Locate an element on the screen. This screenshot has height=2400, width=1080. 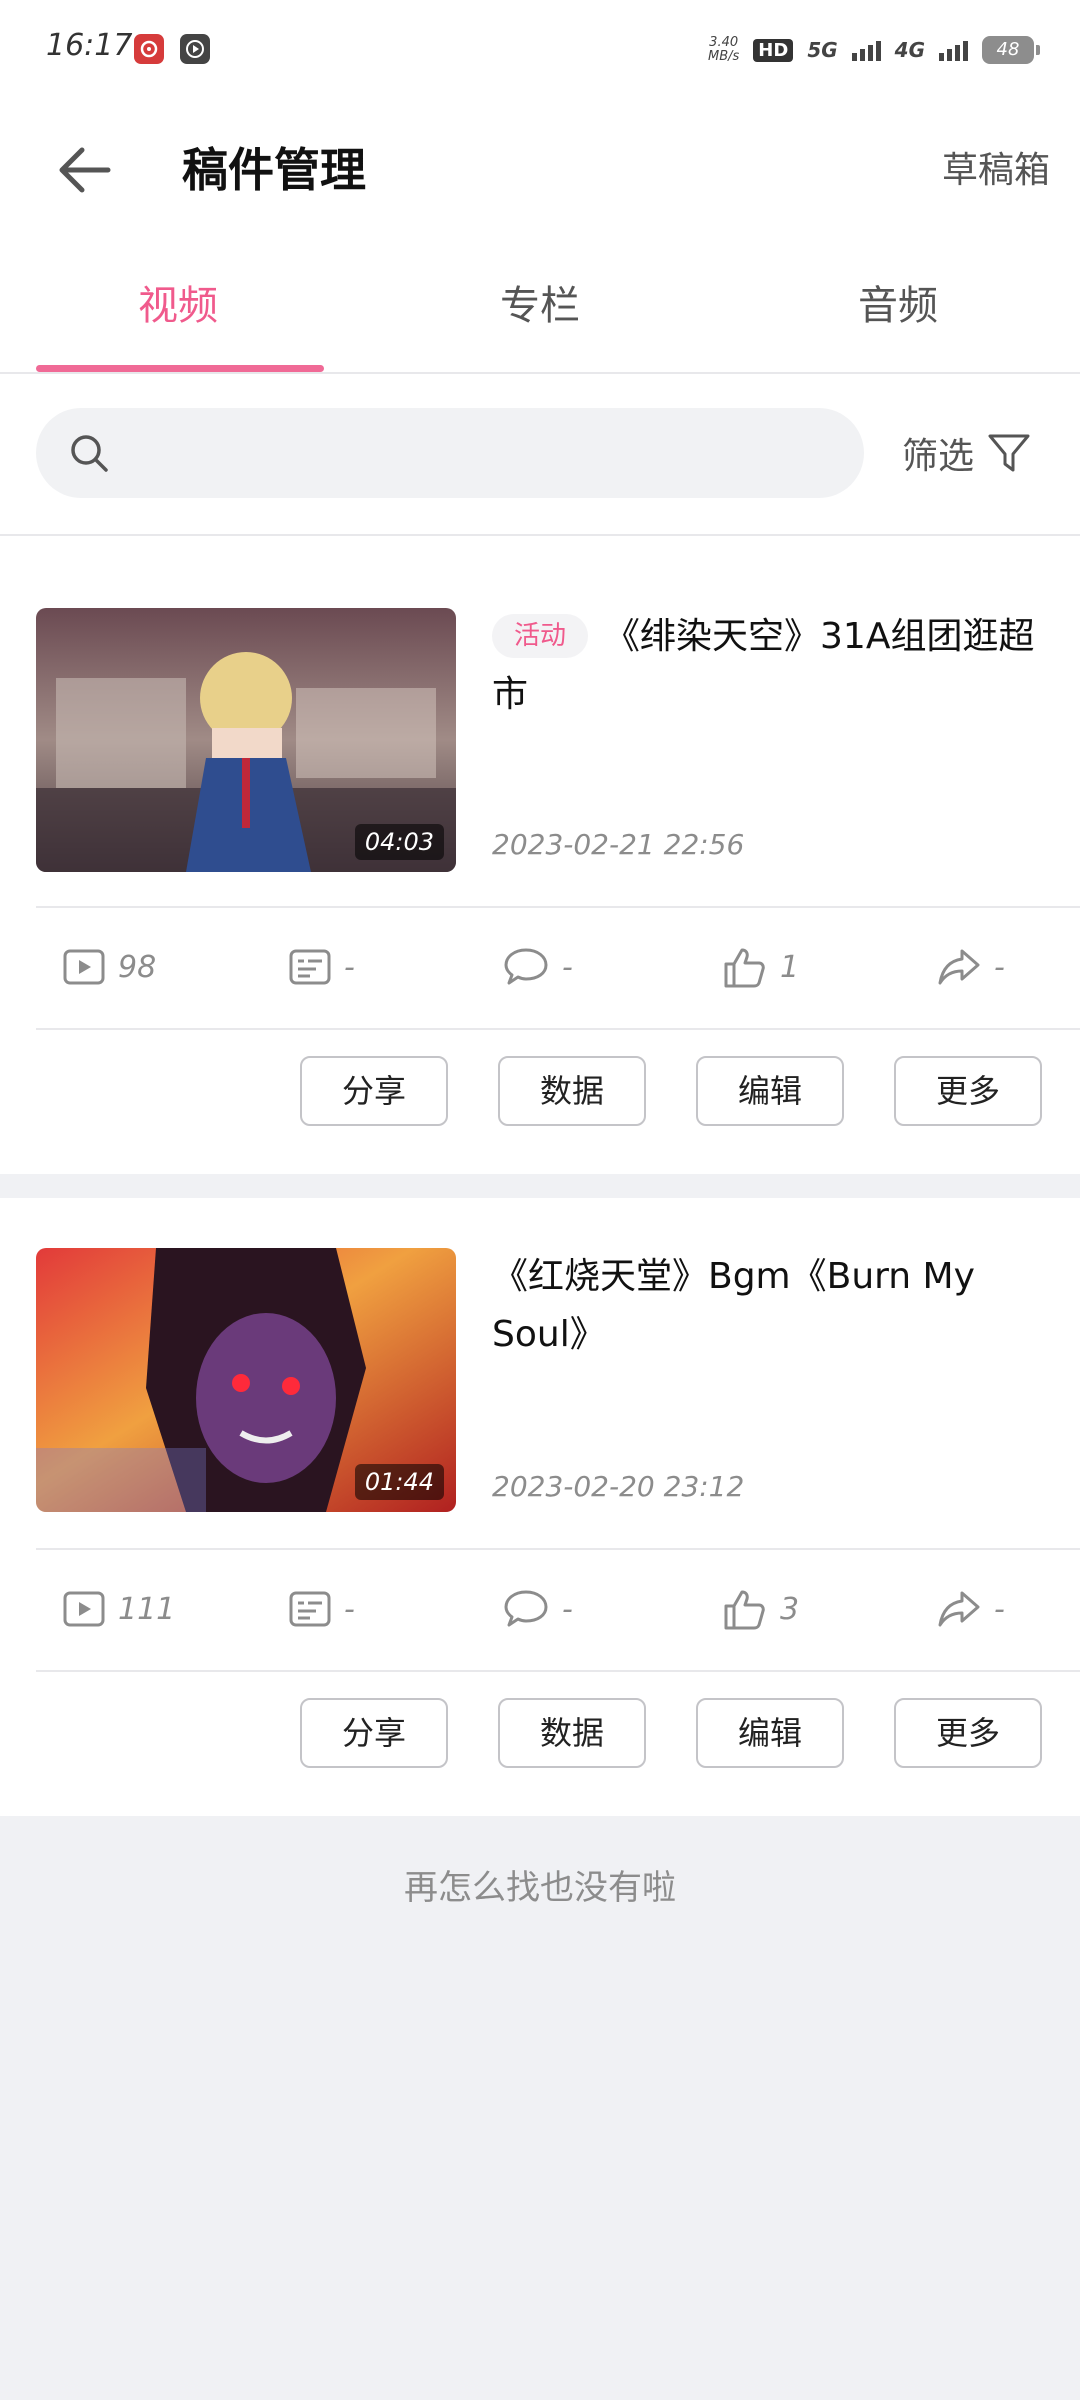
filter-label: 筛选 is located at coordinates (938, 456).